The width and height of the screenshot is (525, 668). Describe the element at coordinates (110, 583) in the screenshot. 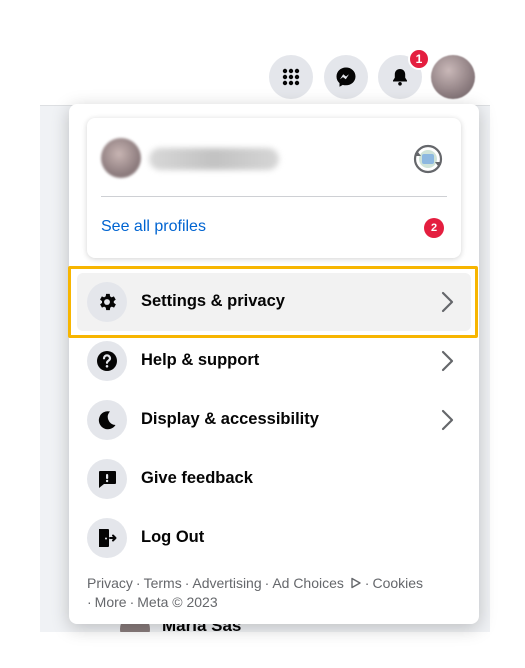

I see `privacy-link: Privacy` at that location.